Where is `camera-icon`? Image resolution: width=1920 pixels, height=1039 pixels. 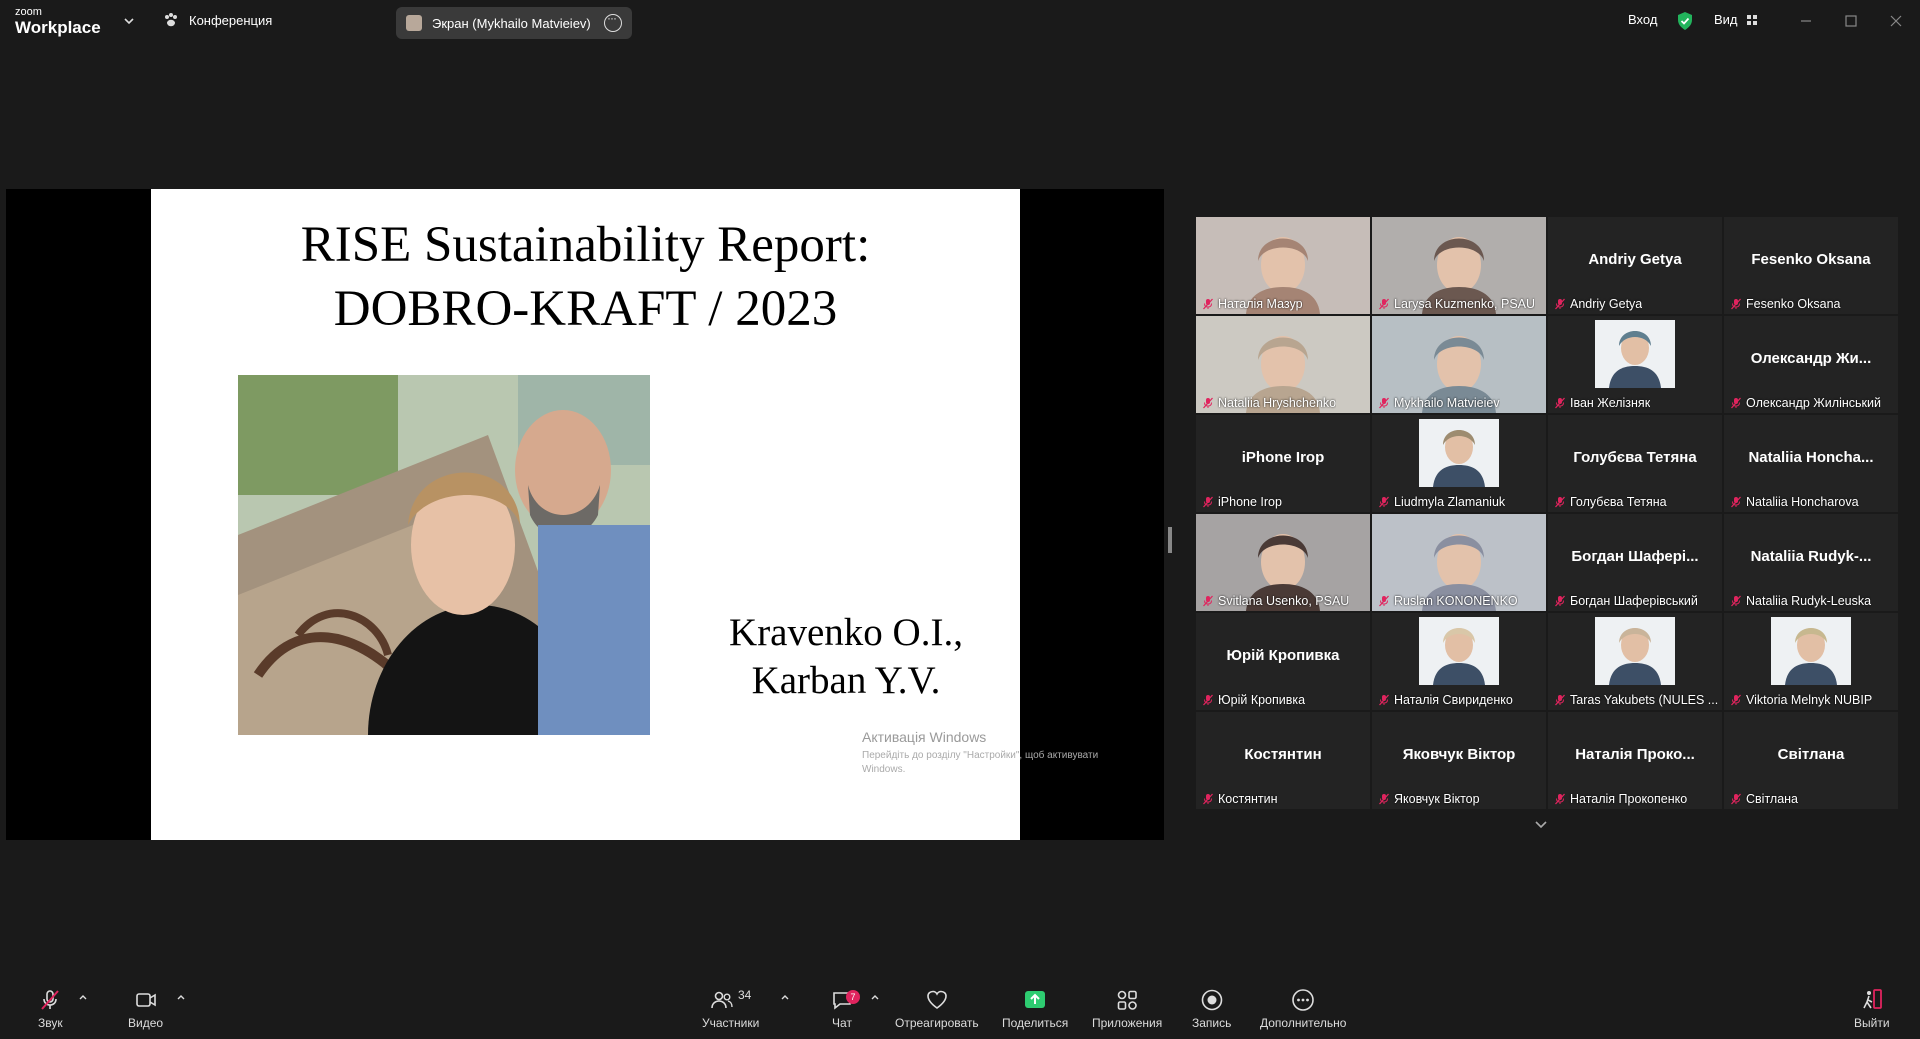 camera-icon is located at coordinates (145, 1000).